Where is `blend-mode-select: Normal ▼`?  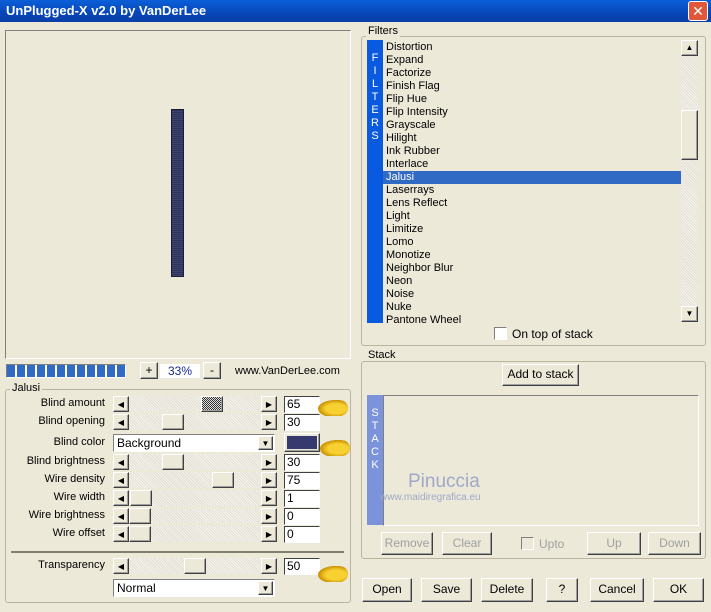 blend-mode-select: Normal ▼ is located at coordinates (194, 588).